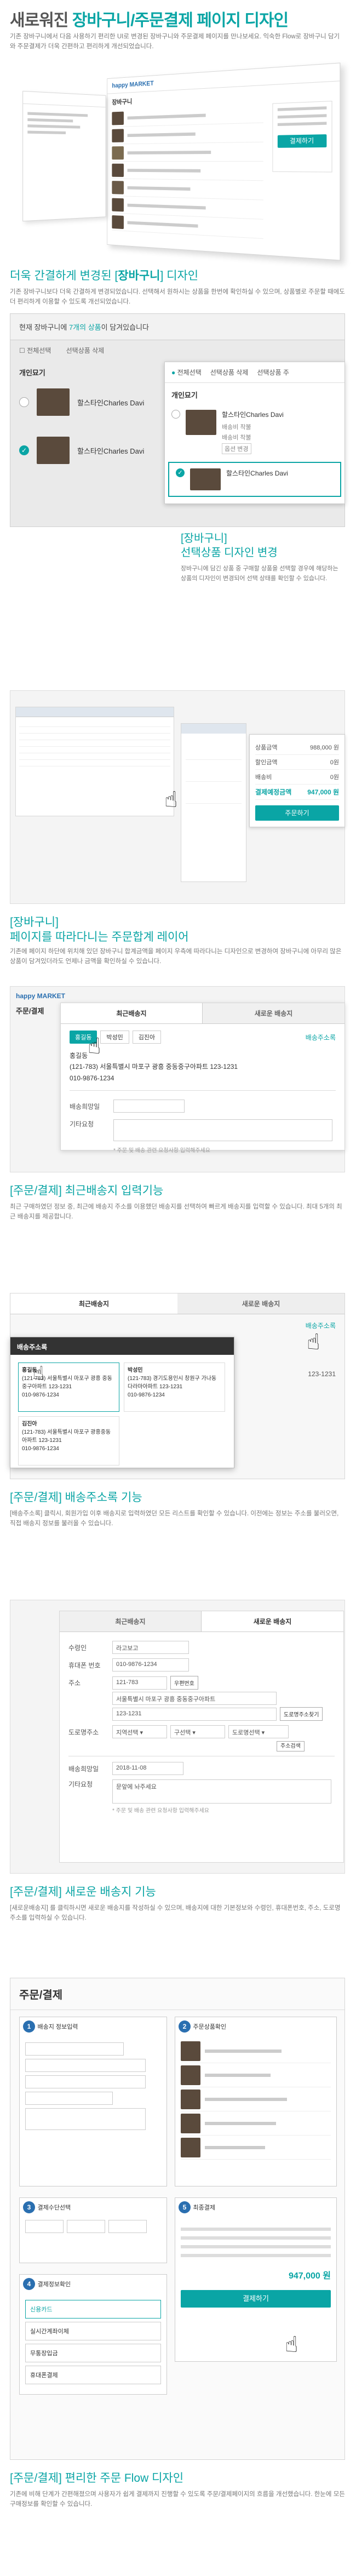  Describe the element at coordinates (77, 1648) in the screenshot. I see `field-label-name: 수령인` at that location.